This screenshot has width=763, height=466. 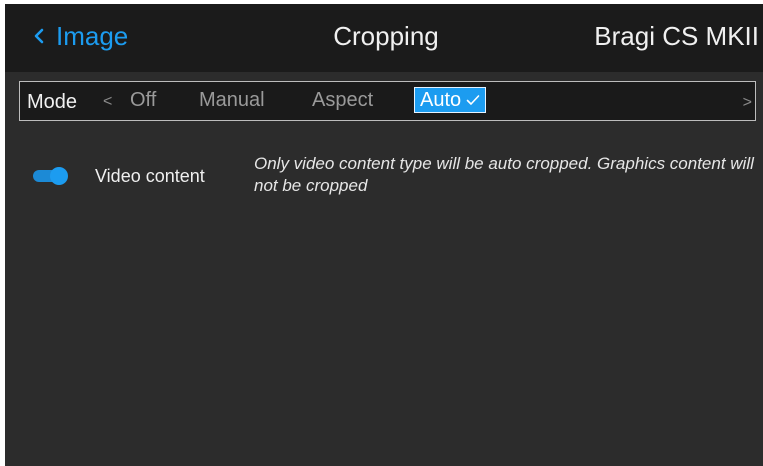 I want to click on mode-option-off: Off, so click(x=143, y=100).